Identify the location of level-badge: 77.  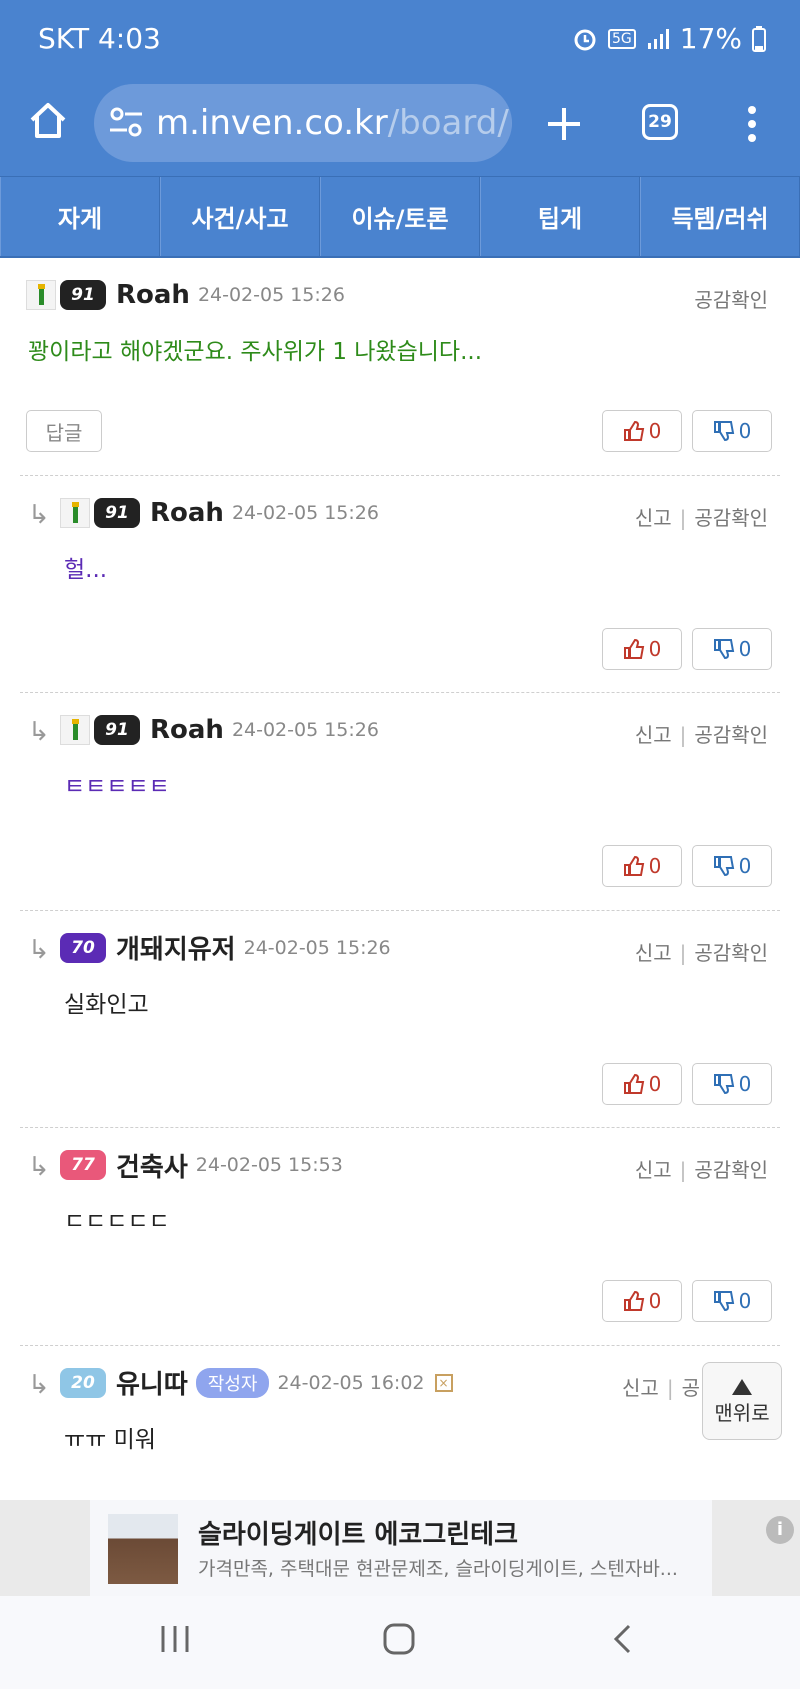
(83, 1165).